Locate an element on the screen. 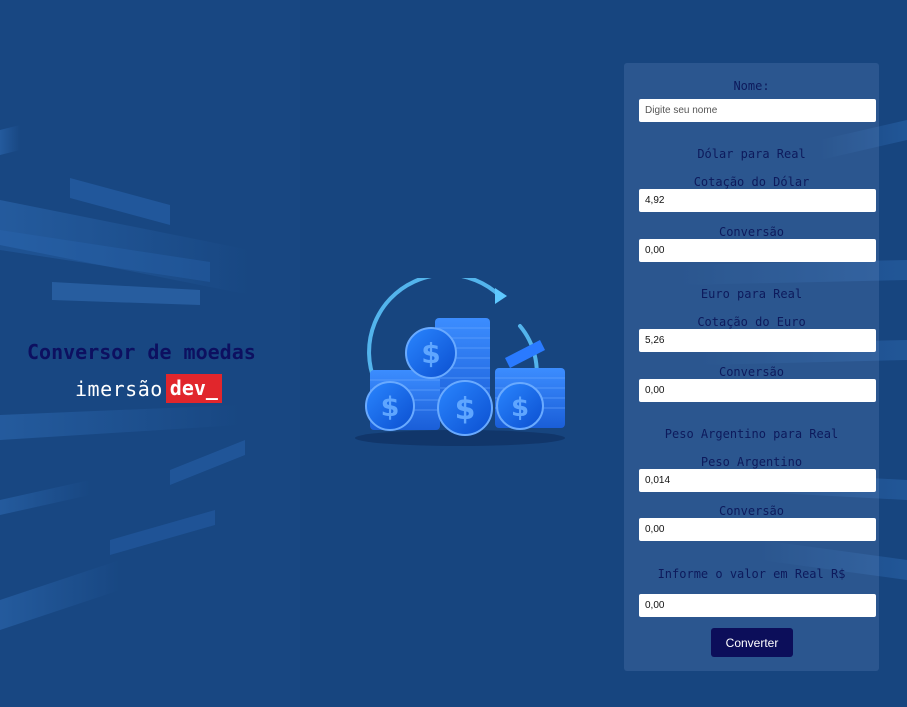 Image resolution: width=907 pixels, height=707 pixels. page-title: Conversor de moedas is located at coordinates (141, 352).